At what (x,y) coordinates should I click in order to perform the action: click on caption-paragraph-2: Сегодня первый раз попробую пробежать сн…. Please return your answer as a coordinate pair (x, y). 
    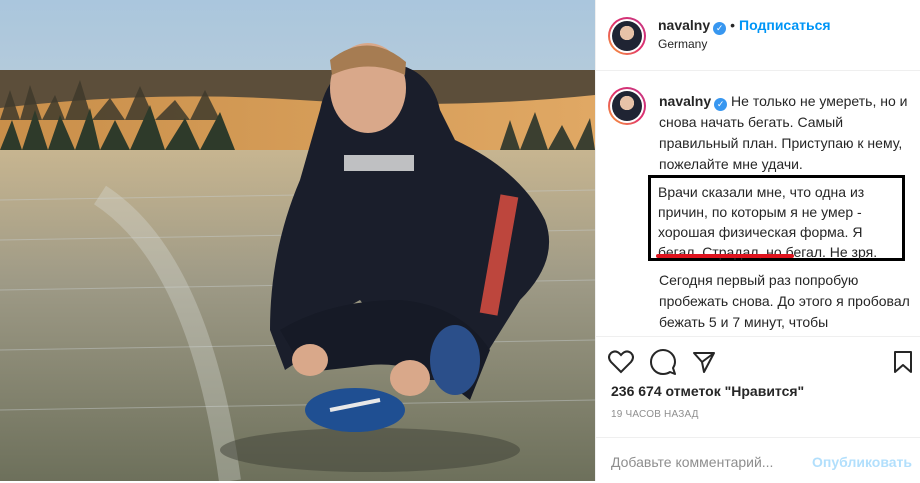
    Looking at the image, I should click on (784, 301).